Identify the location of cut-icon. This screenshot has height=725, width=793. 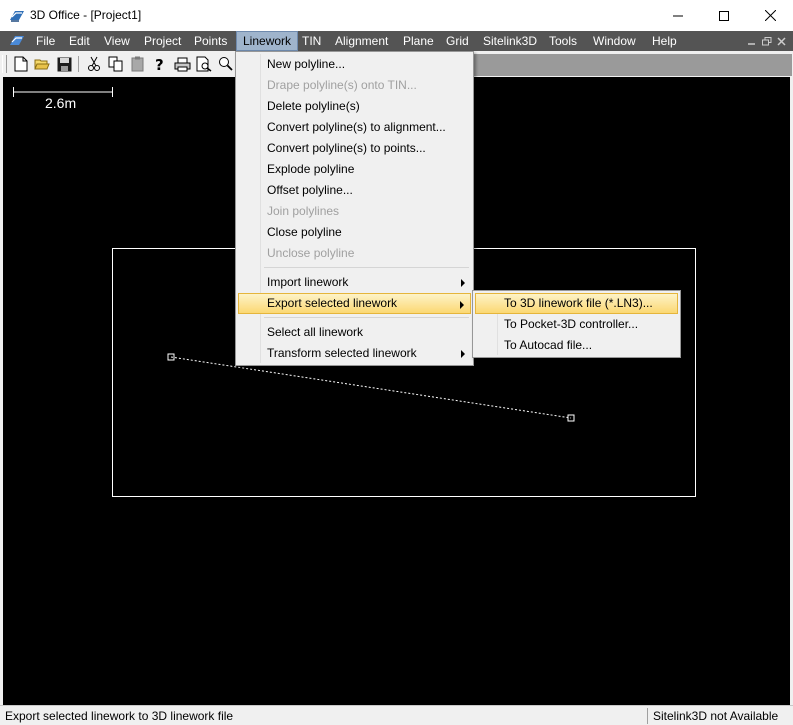
(94, 63).